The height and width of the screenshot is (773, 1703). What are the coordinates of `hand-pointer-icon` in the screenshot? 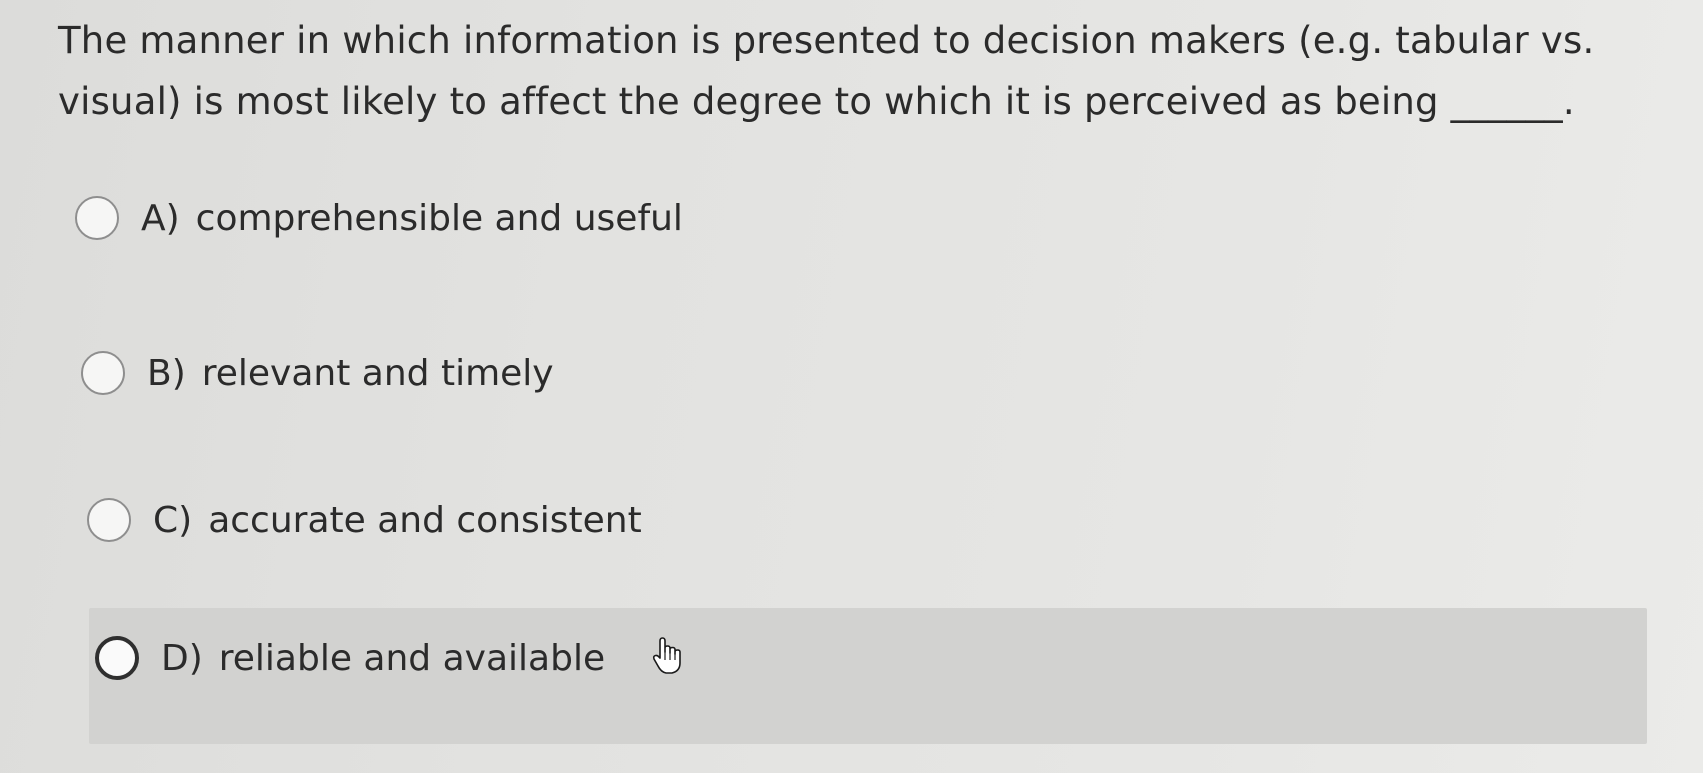 It's located at (666, 655).